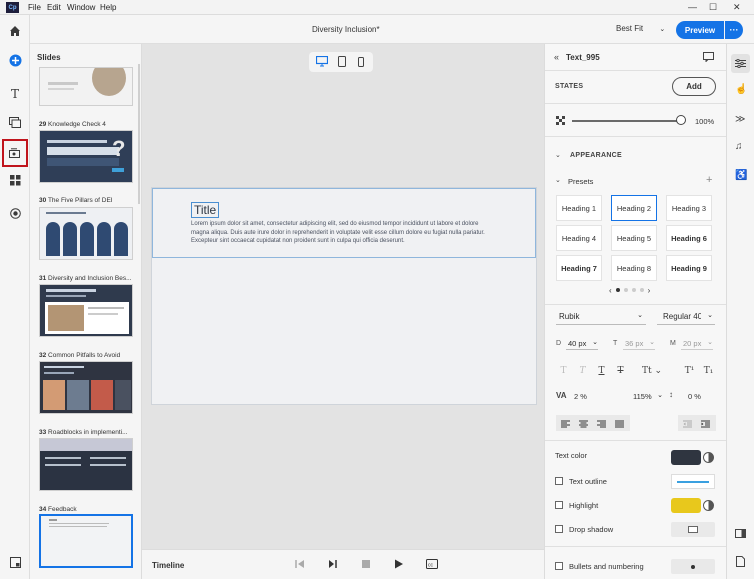  Describe the element at coordinates (694, 86) in the screenshot. I see `add-state-button: Add` at that location.